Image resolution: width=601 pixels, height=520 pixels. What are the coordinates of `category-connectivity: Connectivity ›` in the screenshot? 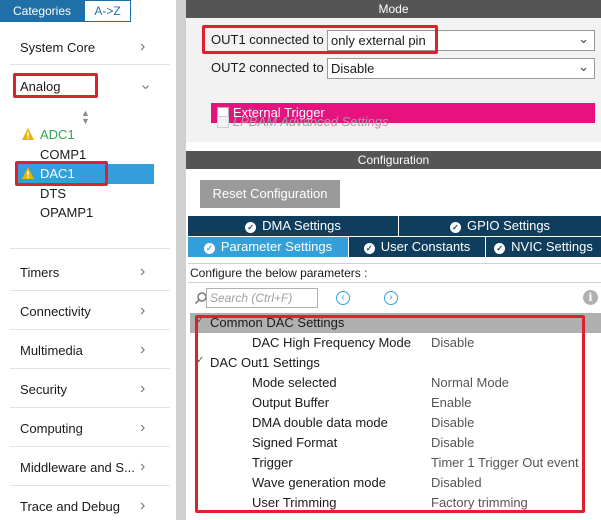 It's located at (84, 312).